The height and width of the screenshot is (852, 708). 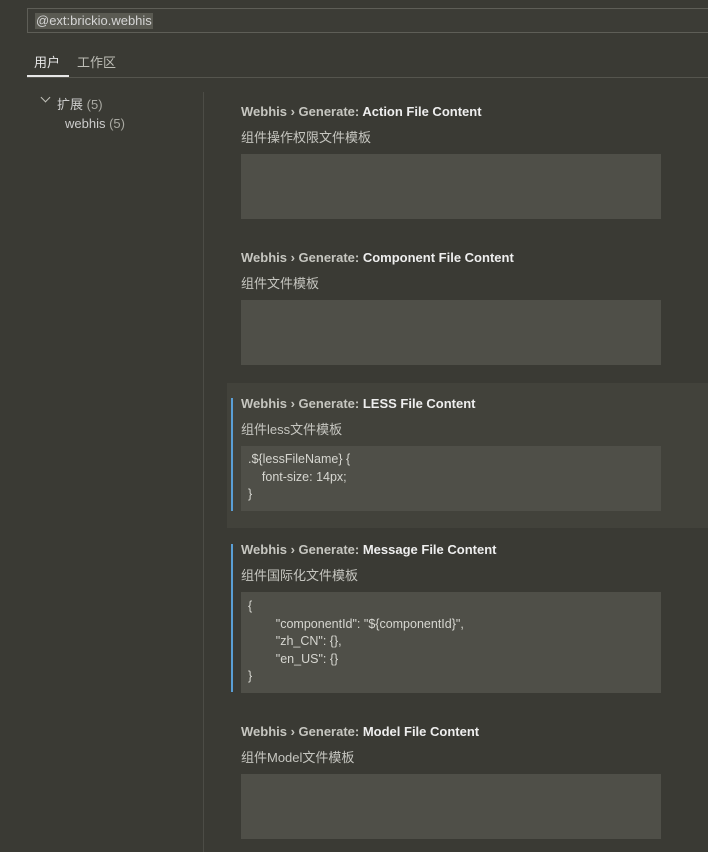 I want to click on toc-item-webhis: webhis (5), so click(x=95, y=123).